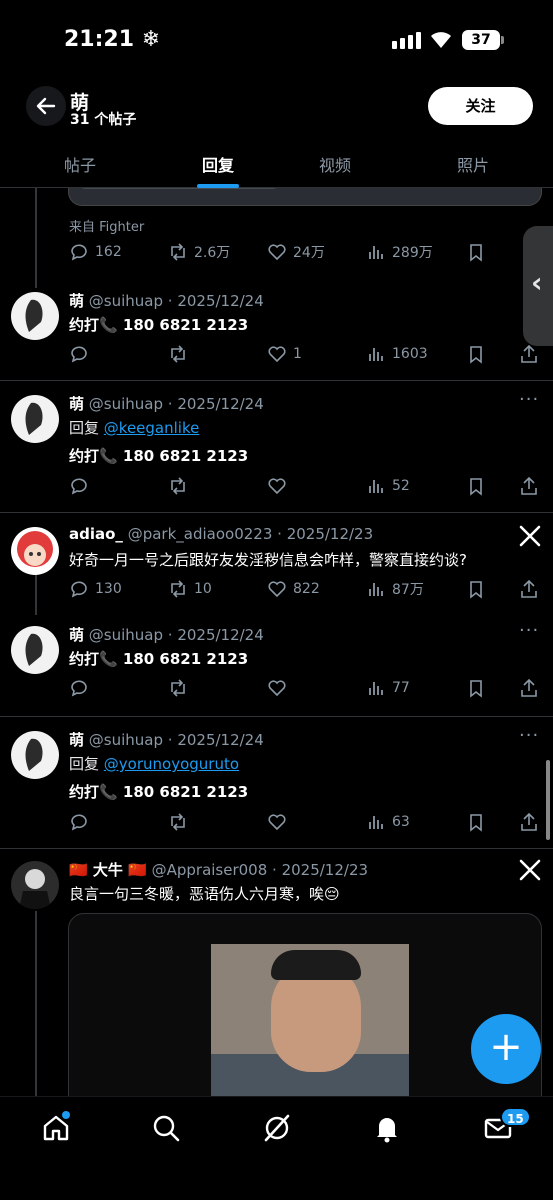 Image resolution: width=553 pixels, height=1200 pixels. Describe the element at coordinates (305, 197) in the screenshot. I see `post-media` at that location.